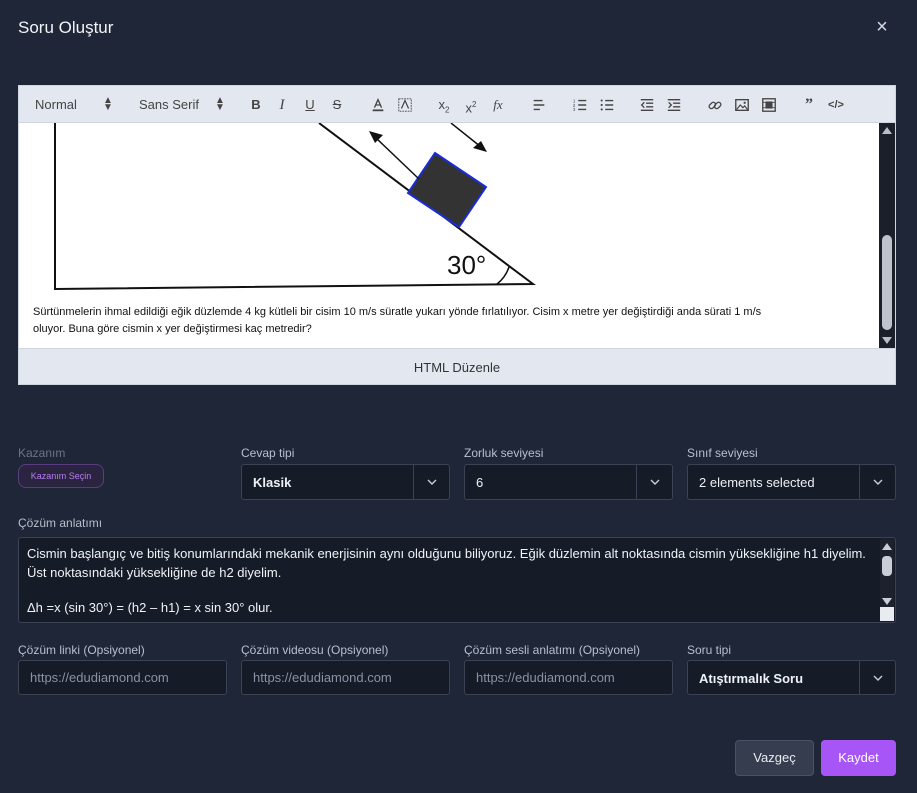  What do you see at coordinates (310, 105) in the screenshot?
I see `underline-icon: U` at bounding box center [310, 105].